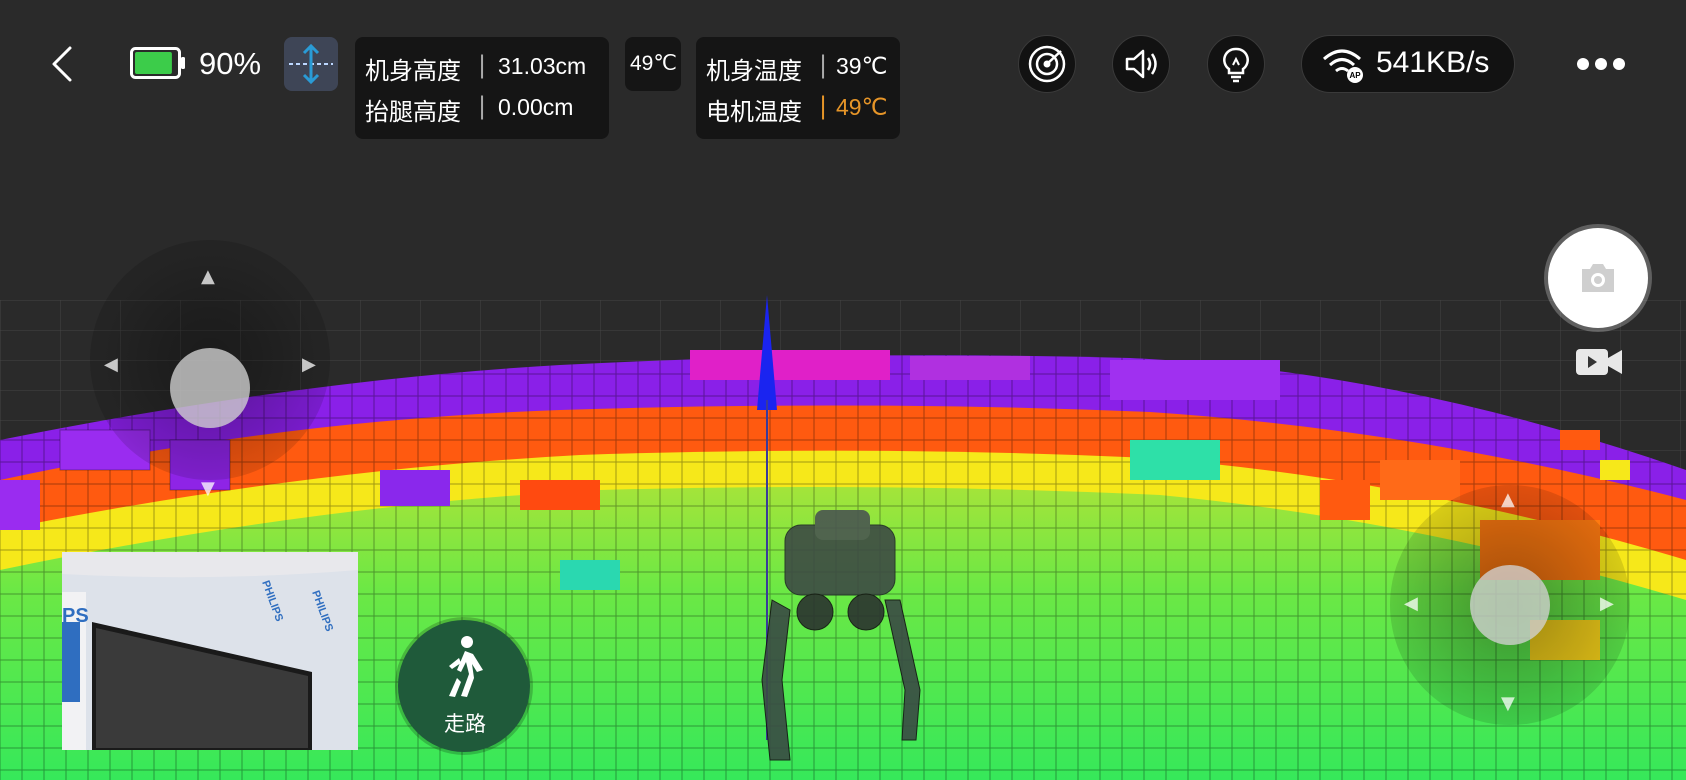  I want to click on lightbulb-icon, so click(1236, 65).